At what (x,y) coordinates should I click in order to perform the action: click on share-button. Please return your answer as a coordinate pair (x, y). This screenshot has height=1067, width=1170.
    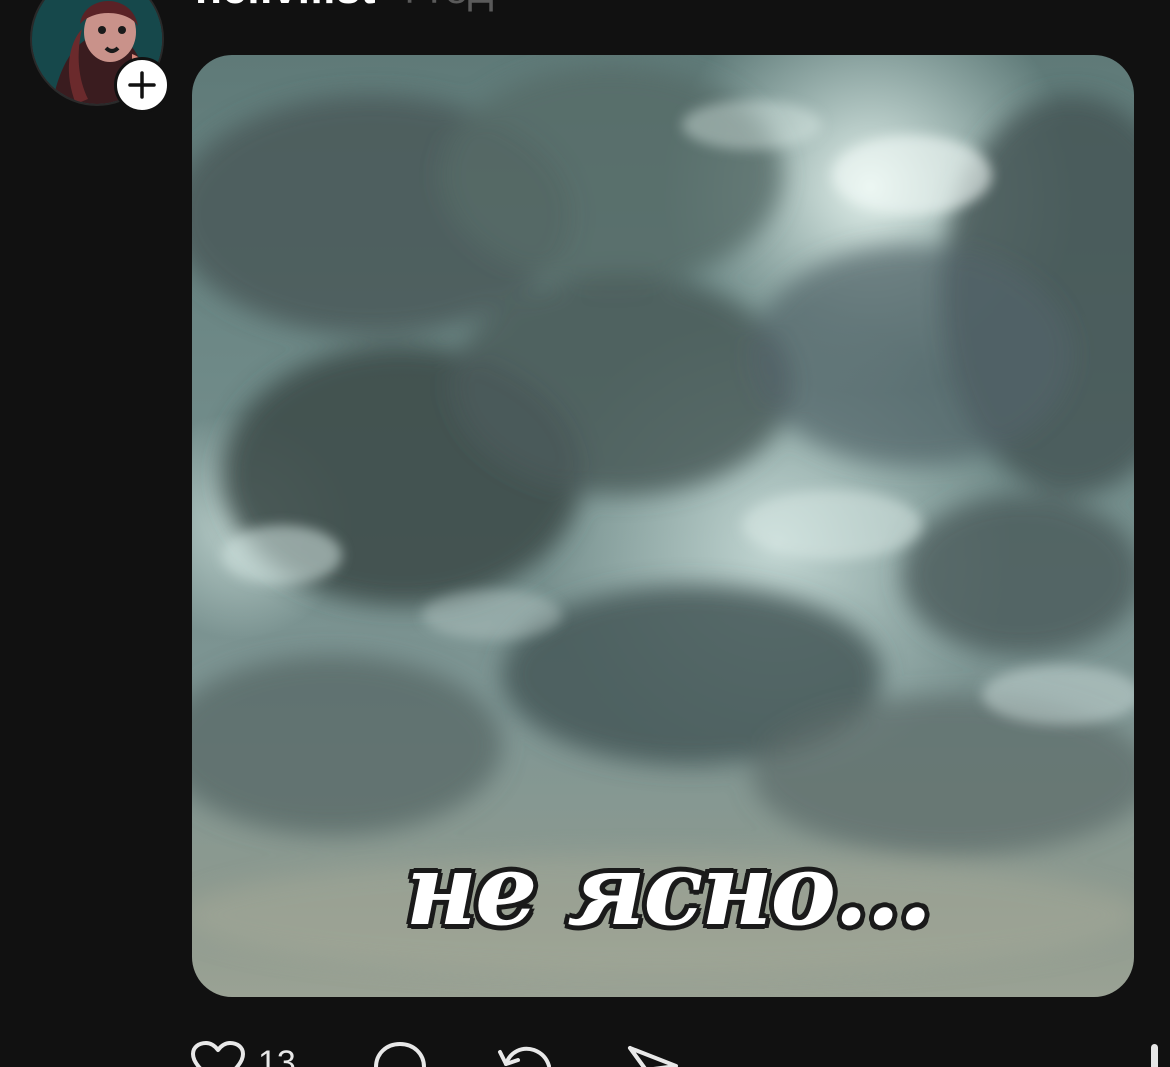
    Looking at the image, I should click on (653, 1053).